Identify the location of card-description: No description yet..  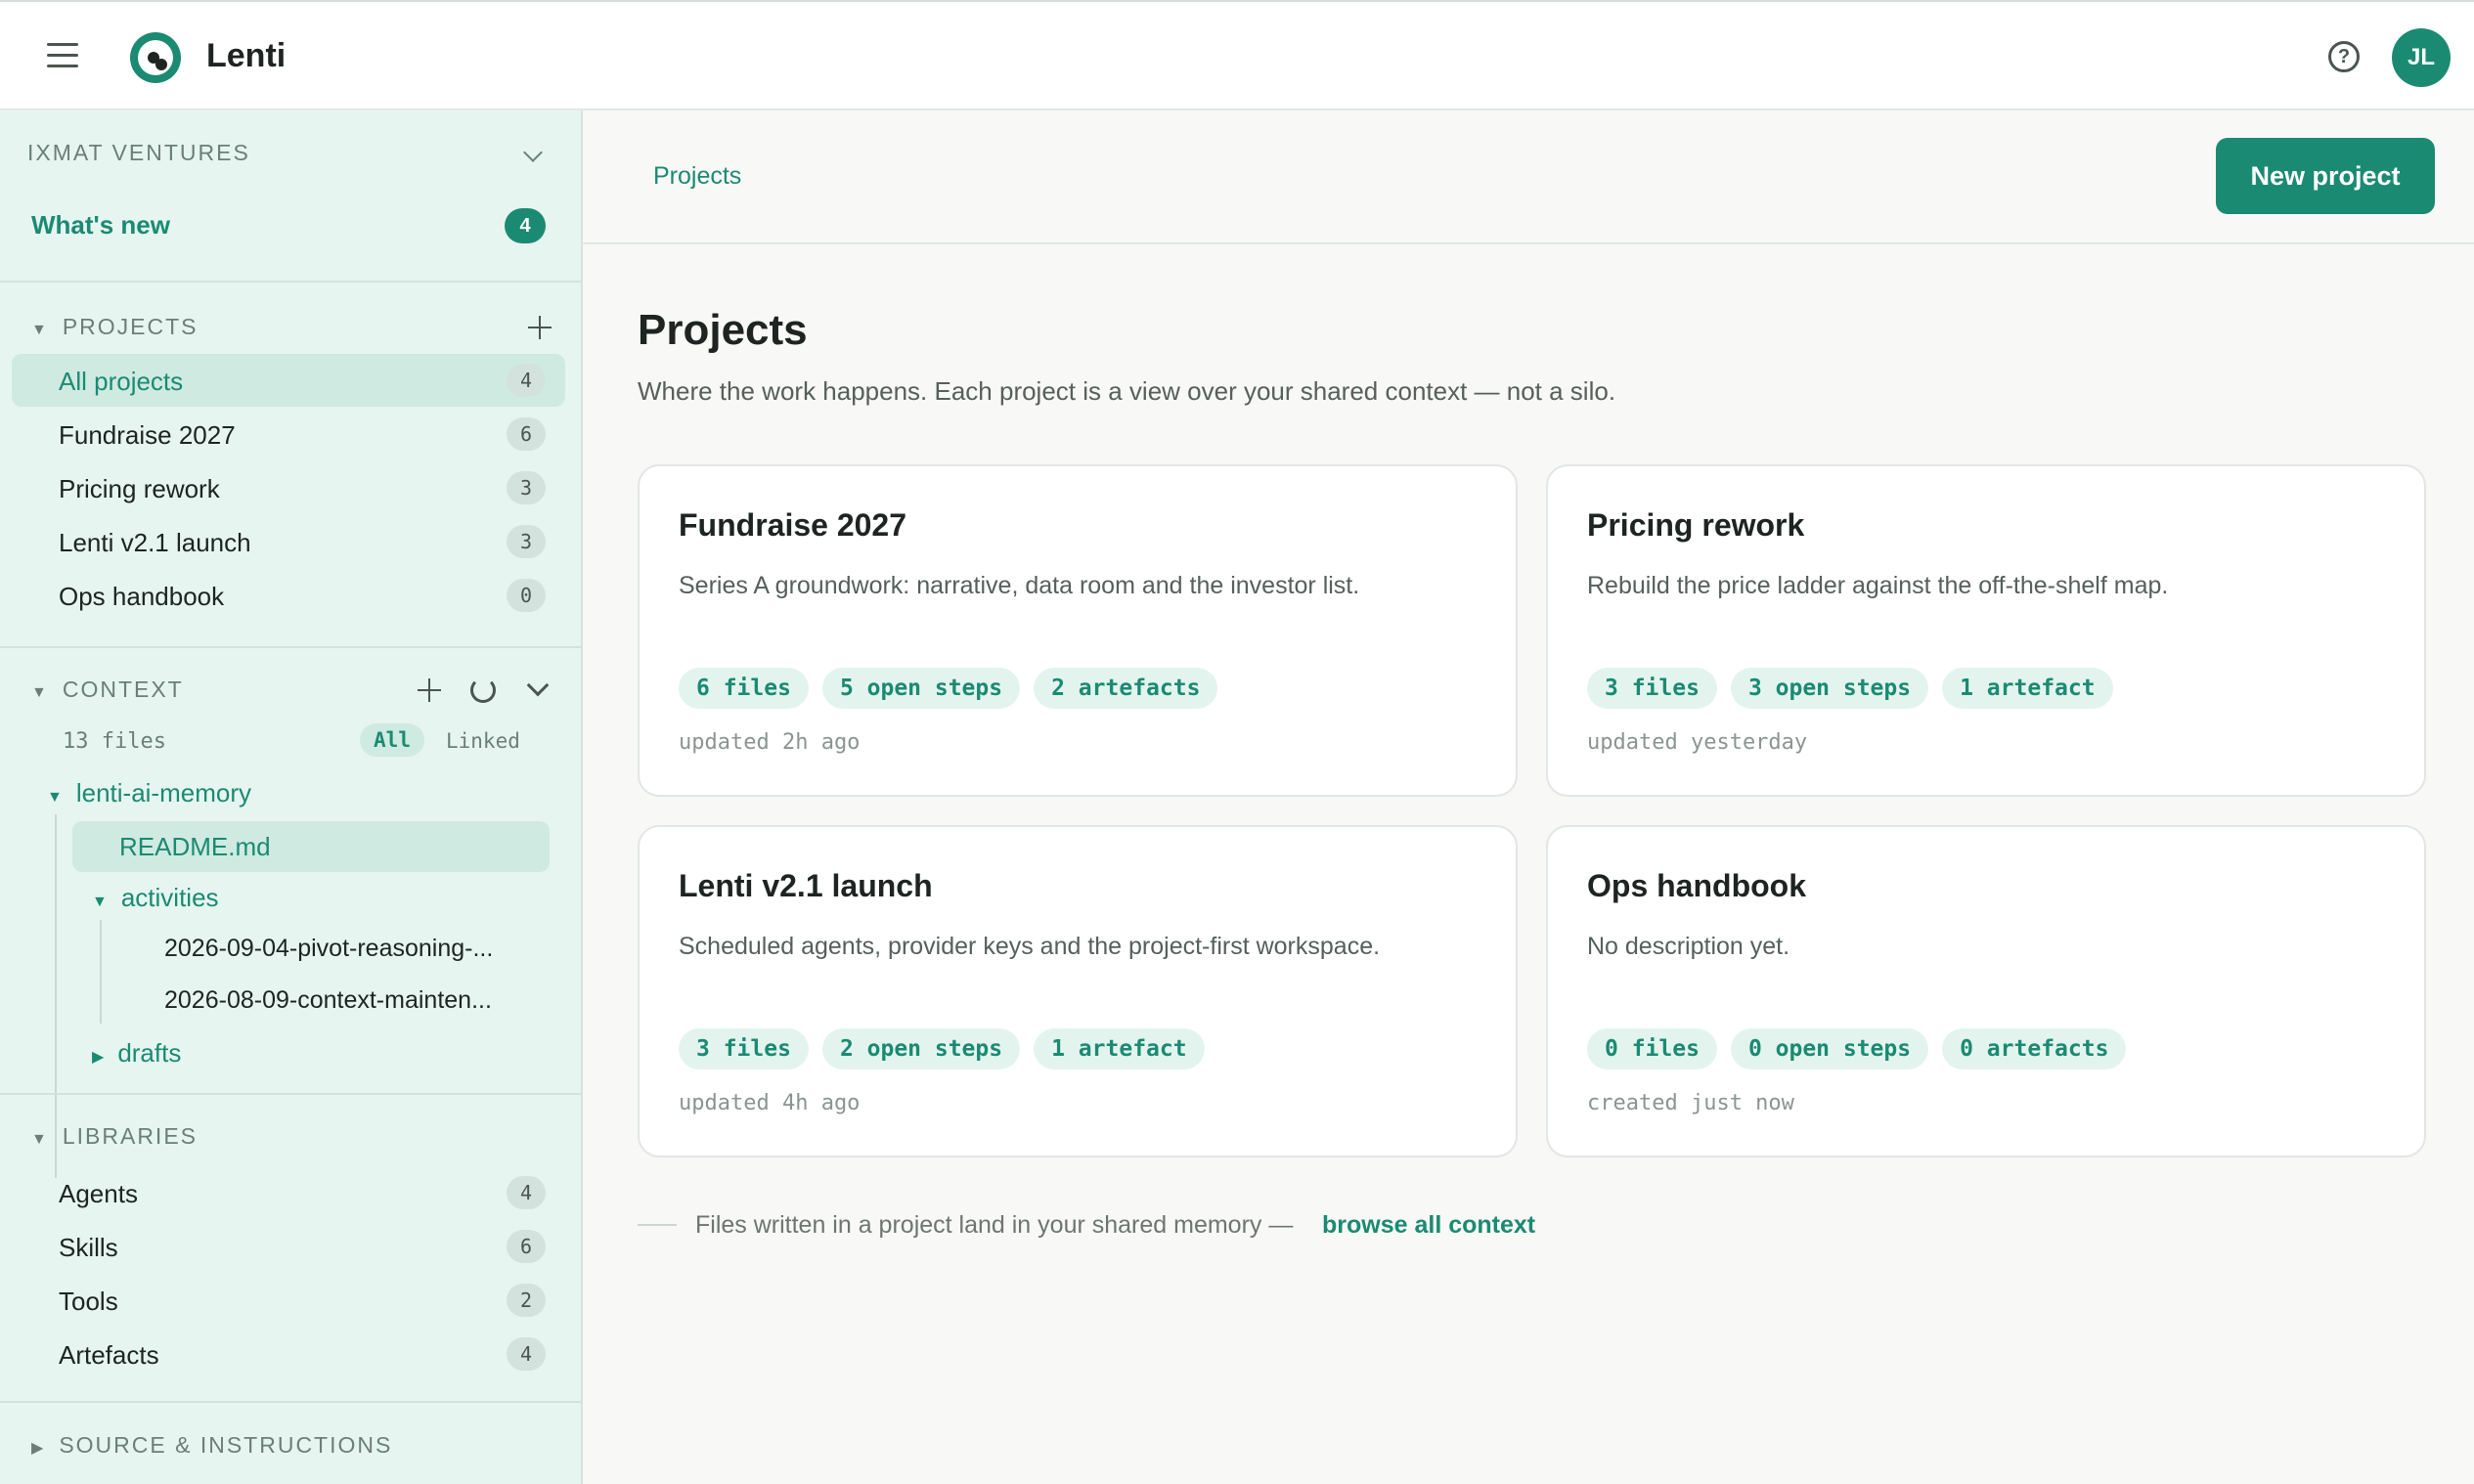
(1688, 946).